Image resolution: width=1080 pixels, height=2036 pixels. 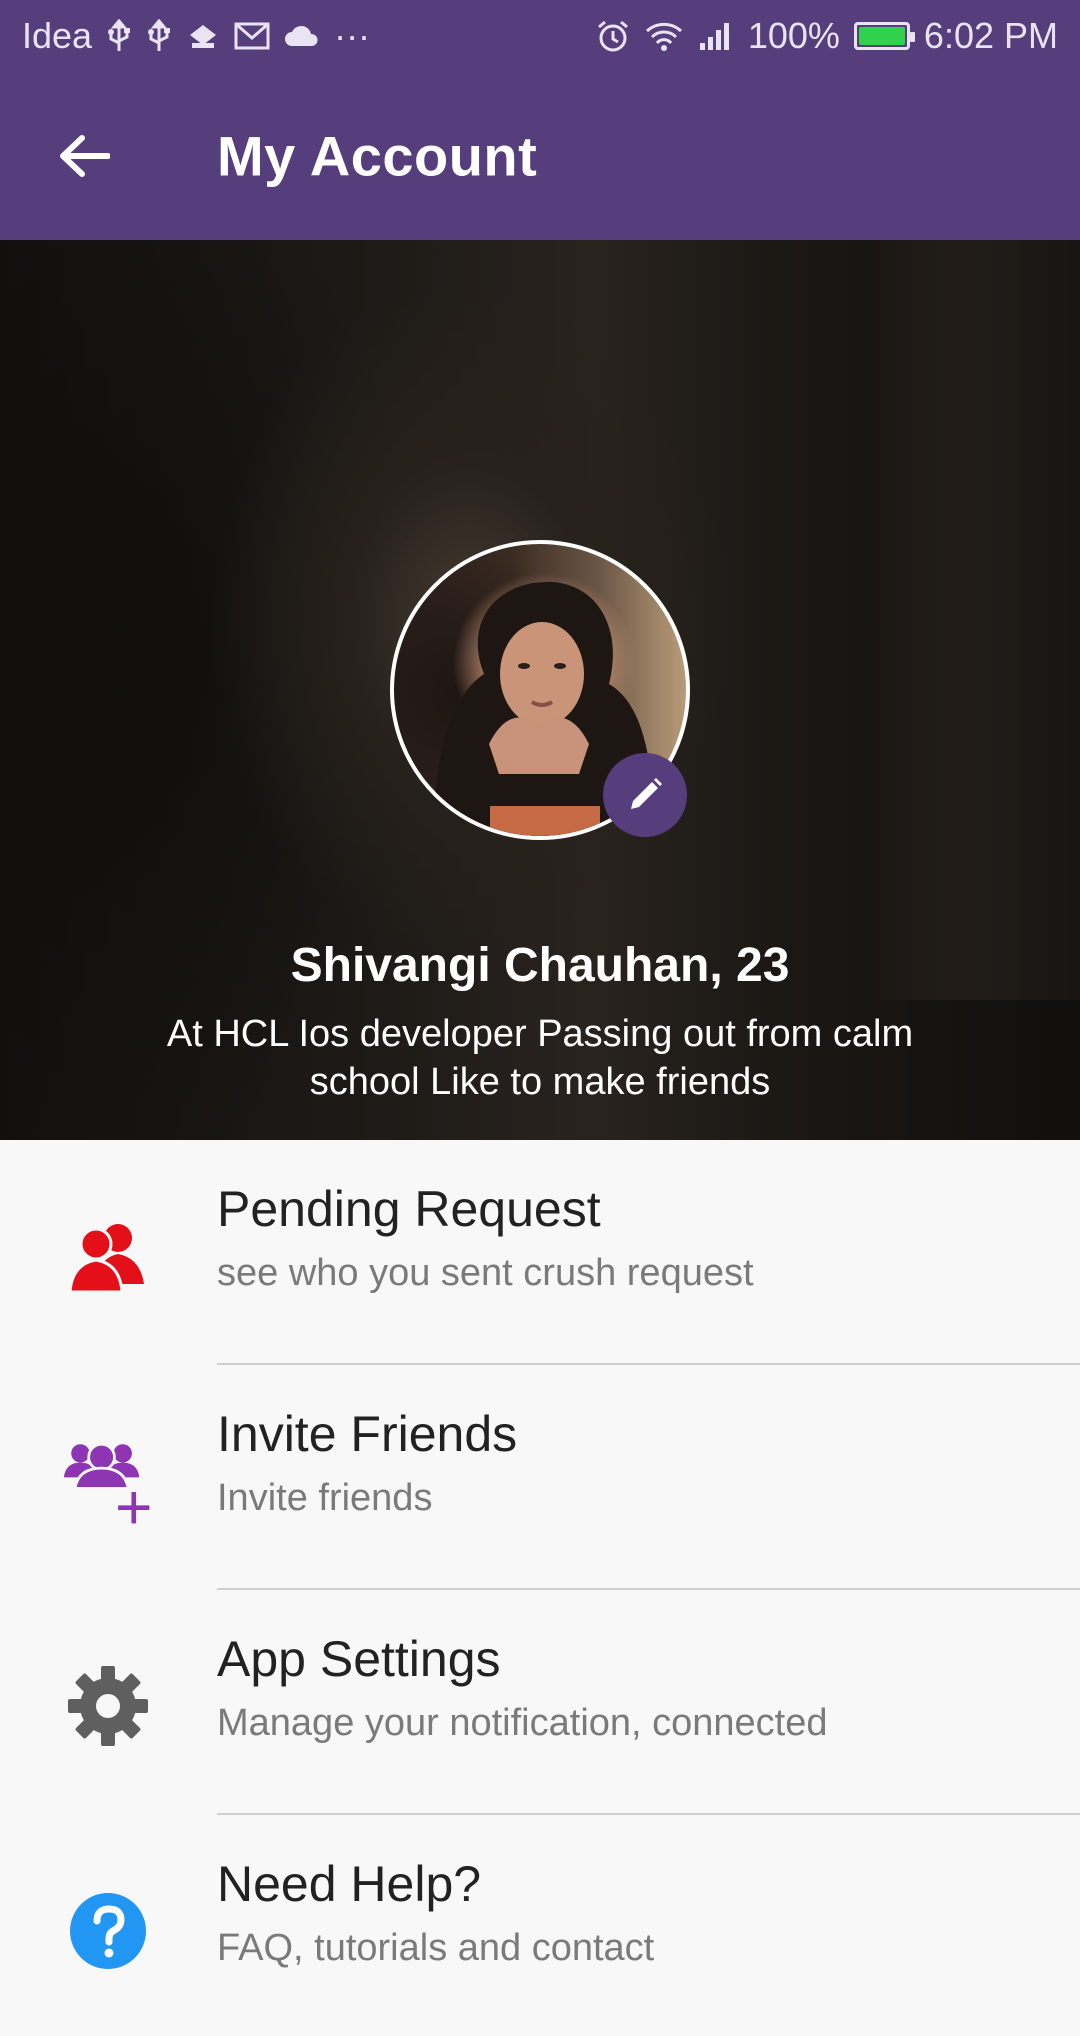 I want to click on help-icon, so click(x=108, y=1931).